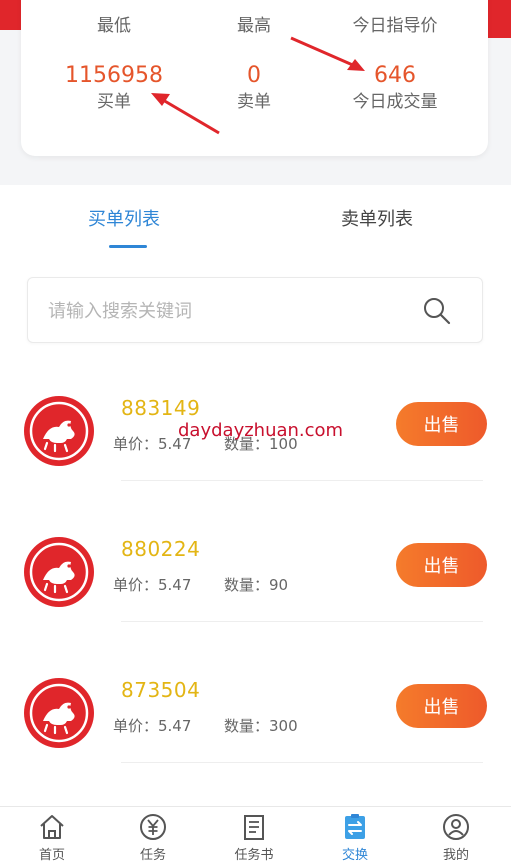  I want to click on tabbar-item-exchange: 交换, so click(355, 835).